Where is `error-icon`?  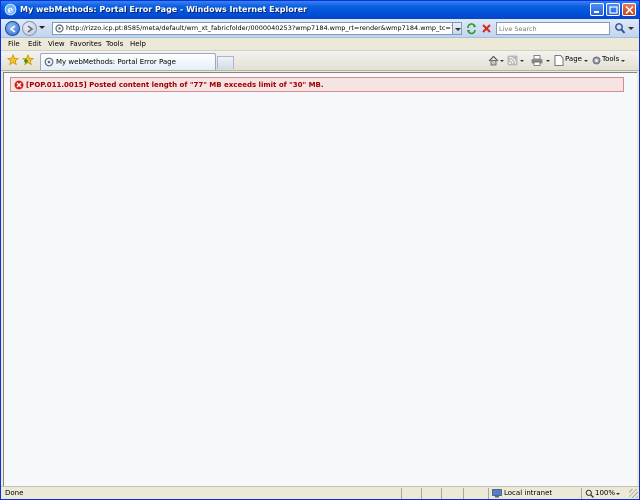
error-icon is located at coordinates (19, 85).